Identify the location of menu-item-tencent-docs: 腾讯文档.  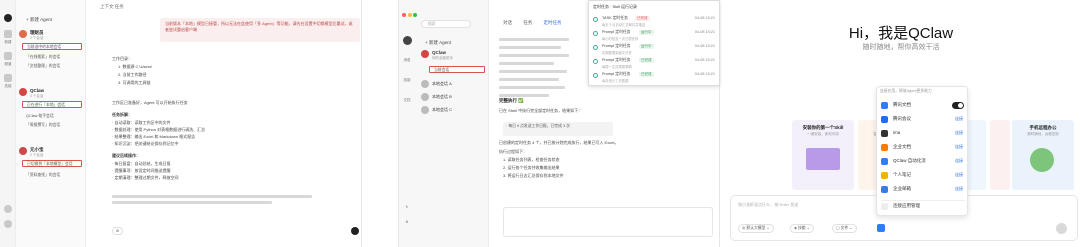
(923, 106).